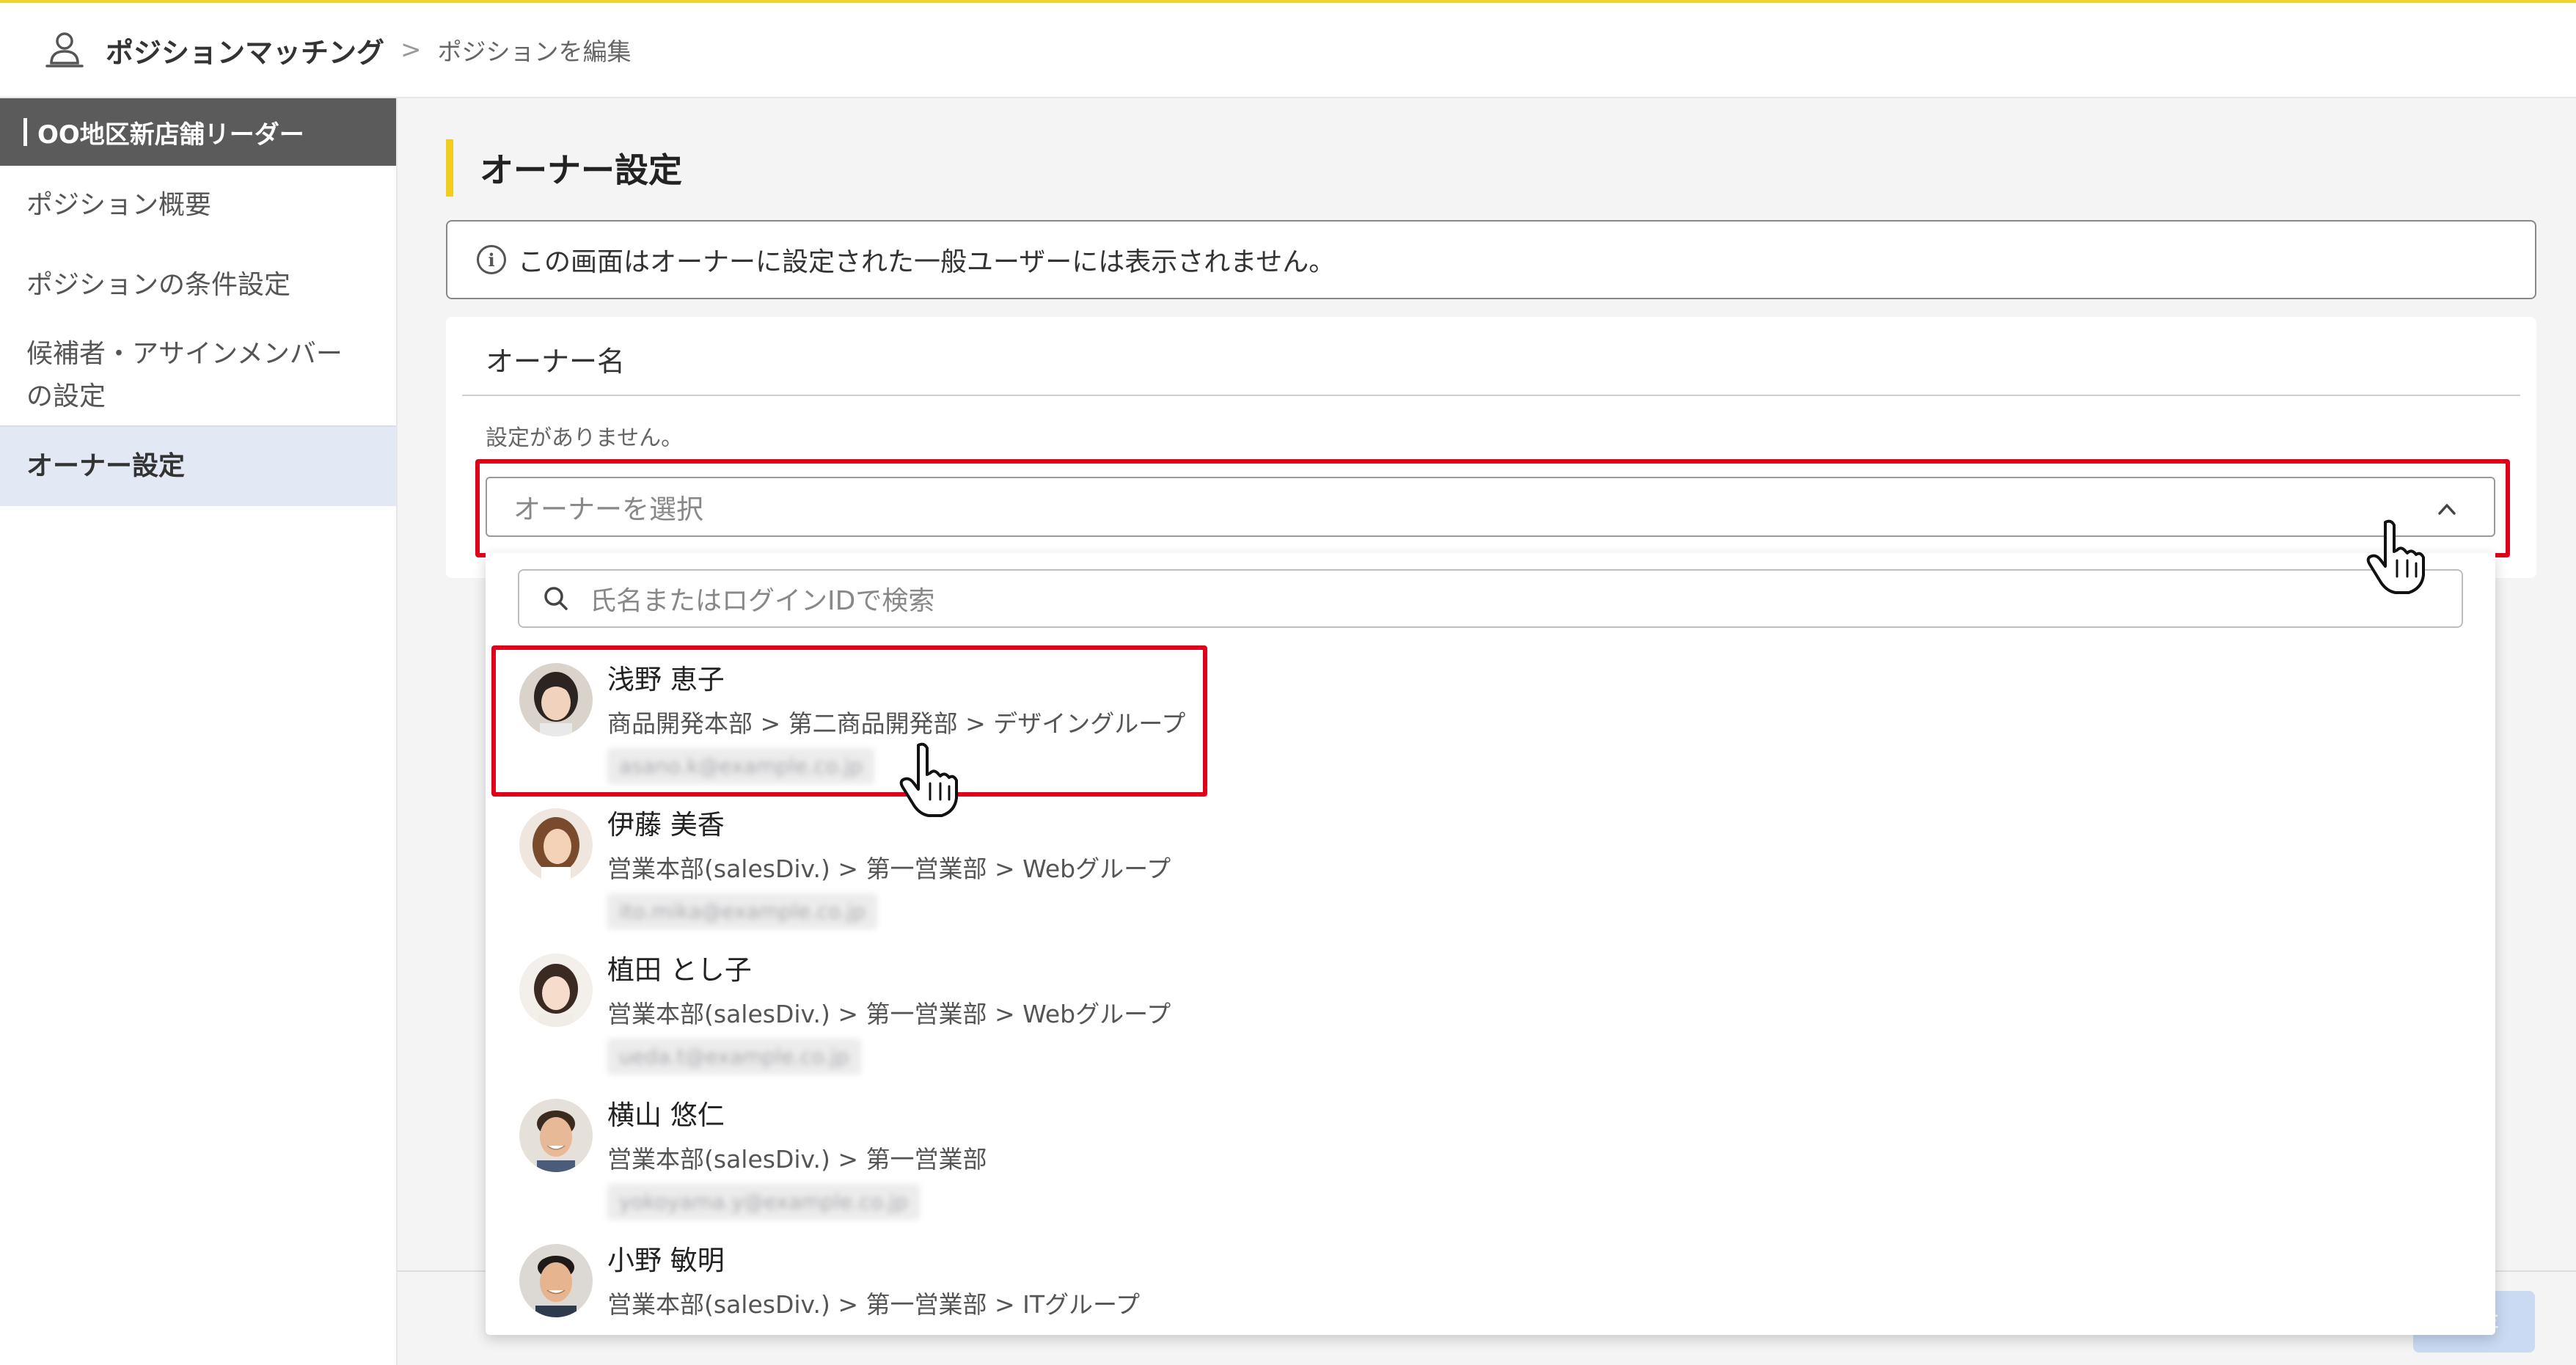 The width and height of the screenshot is (2576, 1365). What do you see at coordinates (1490, 1280) in the screenshot?
I see `user-list-item: 小野 敏明 営業本部(salesDiv.) > 第一営業部 > ITグループ` at bounding box center [1490, 1280].